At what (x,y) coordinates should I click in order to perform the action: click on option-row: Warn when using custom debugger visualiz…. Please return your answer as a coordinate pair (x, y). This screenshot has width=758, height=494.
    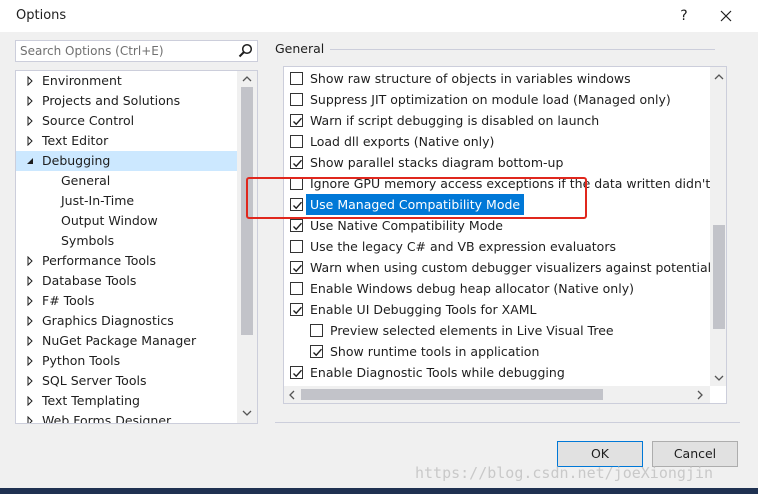
    Looking at the image, I should click on (497, 267).